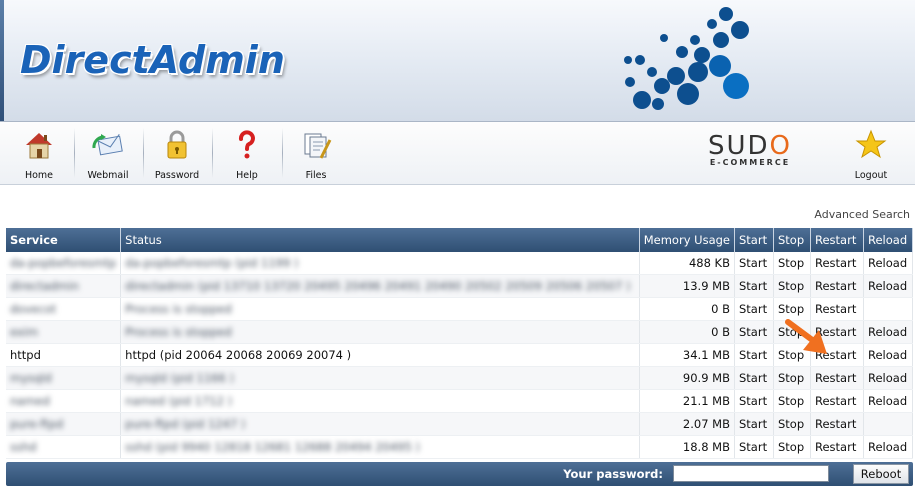 Image resolution: width=915 pixels, height=490 pixels. Describe the element at coordinates (316, 175) in the screenshot. I see `nav-files-label: Files` at that location.